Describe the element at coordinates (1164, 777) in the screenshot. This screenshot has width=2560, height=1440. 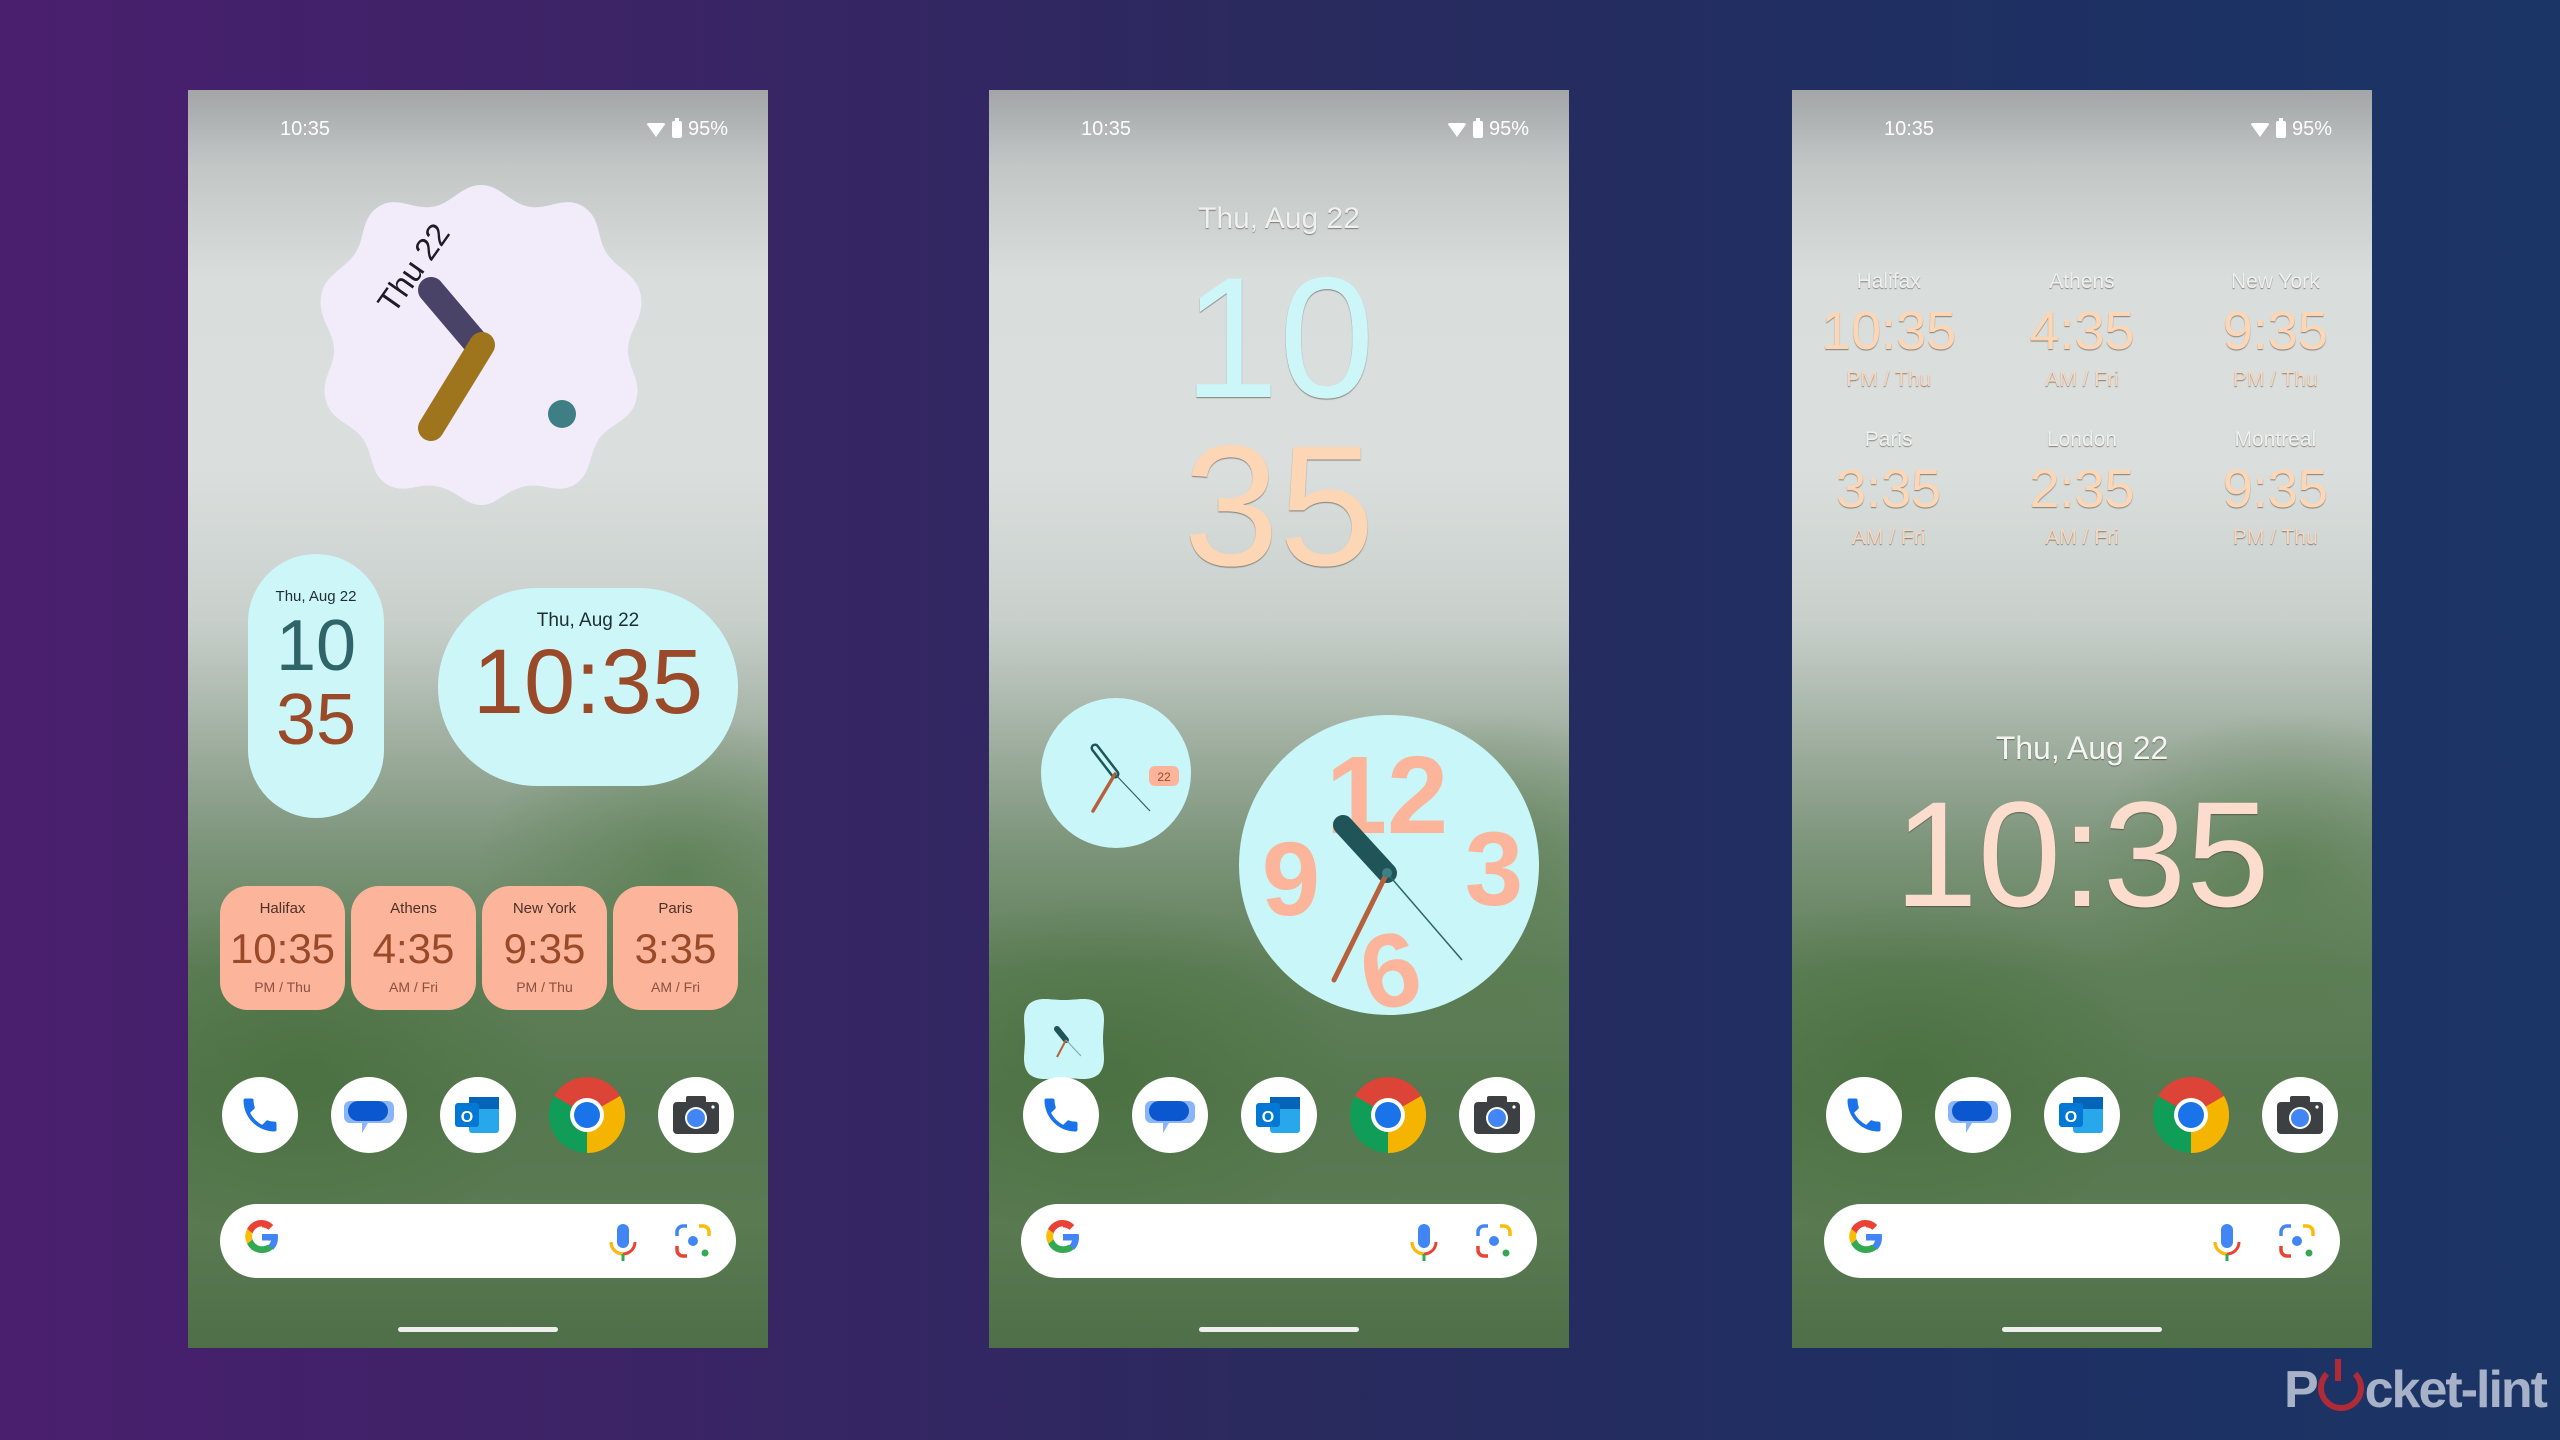
I see `svg-text: 22` at that location.